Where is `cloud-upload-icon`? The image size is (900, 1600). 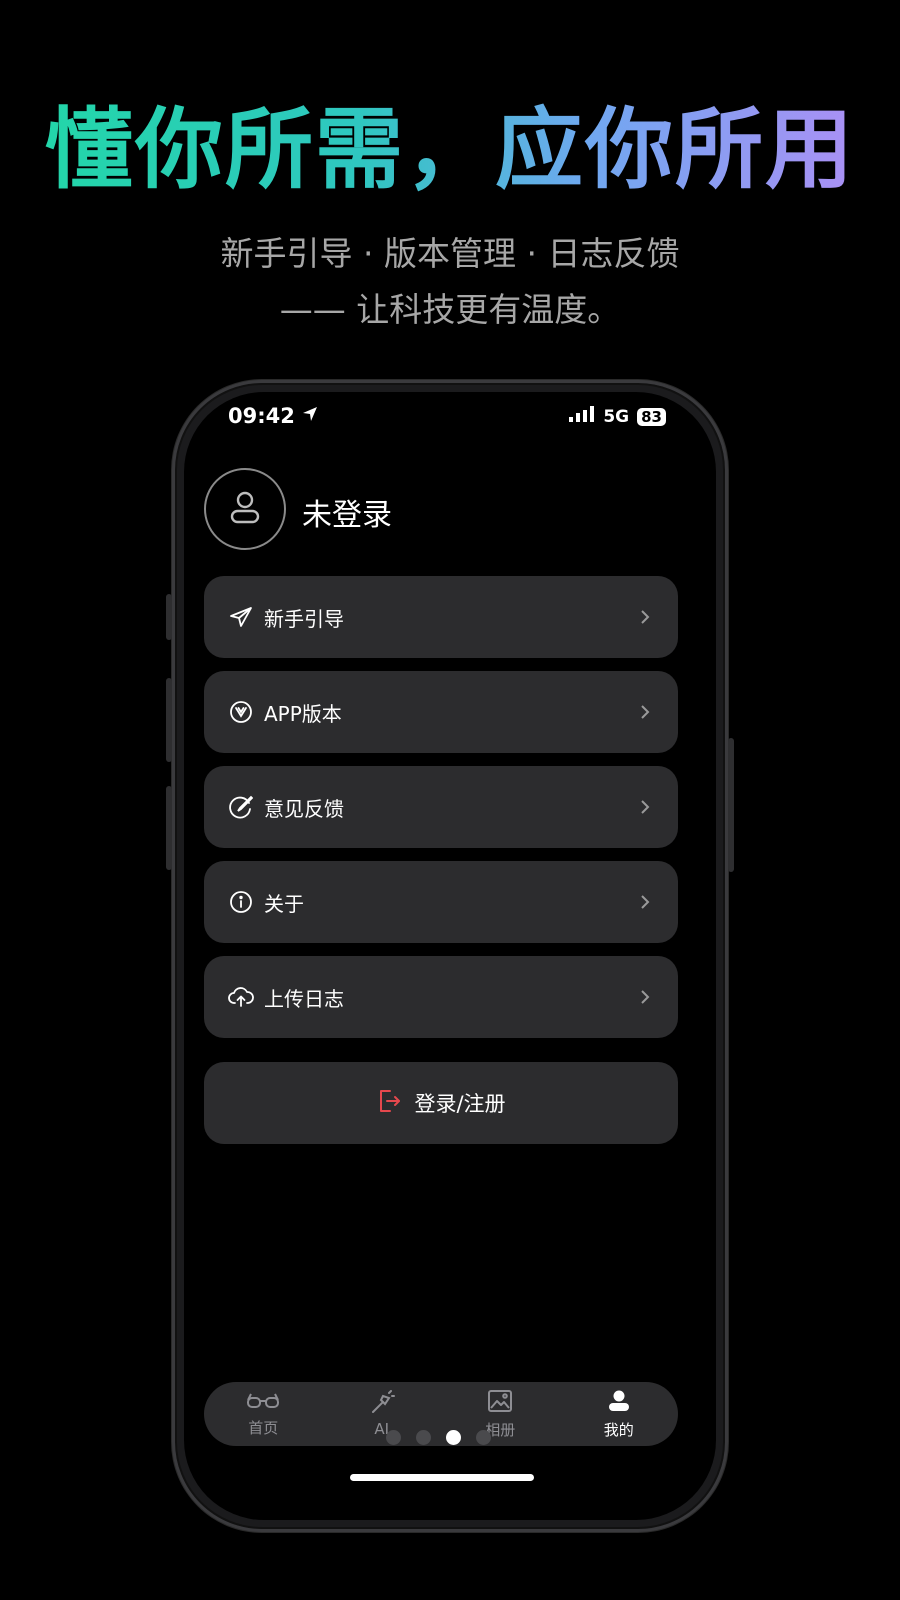
cloud-upload-icon is located at coordinates (241, 997).